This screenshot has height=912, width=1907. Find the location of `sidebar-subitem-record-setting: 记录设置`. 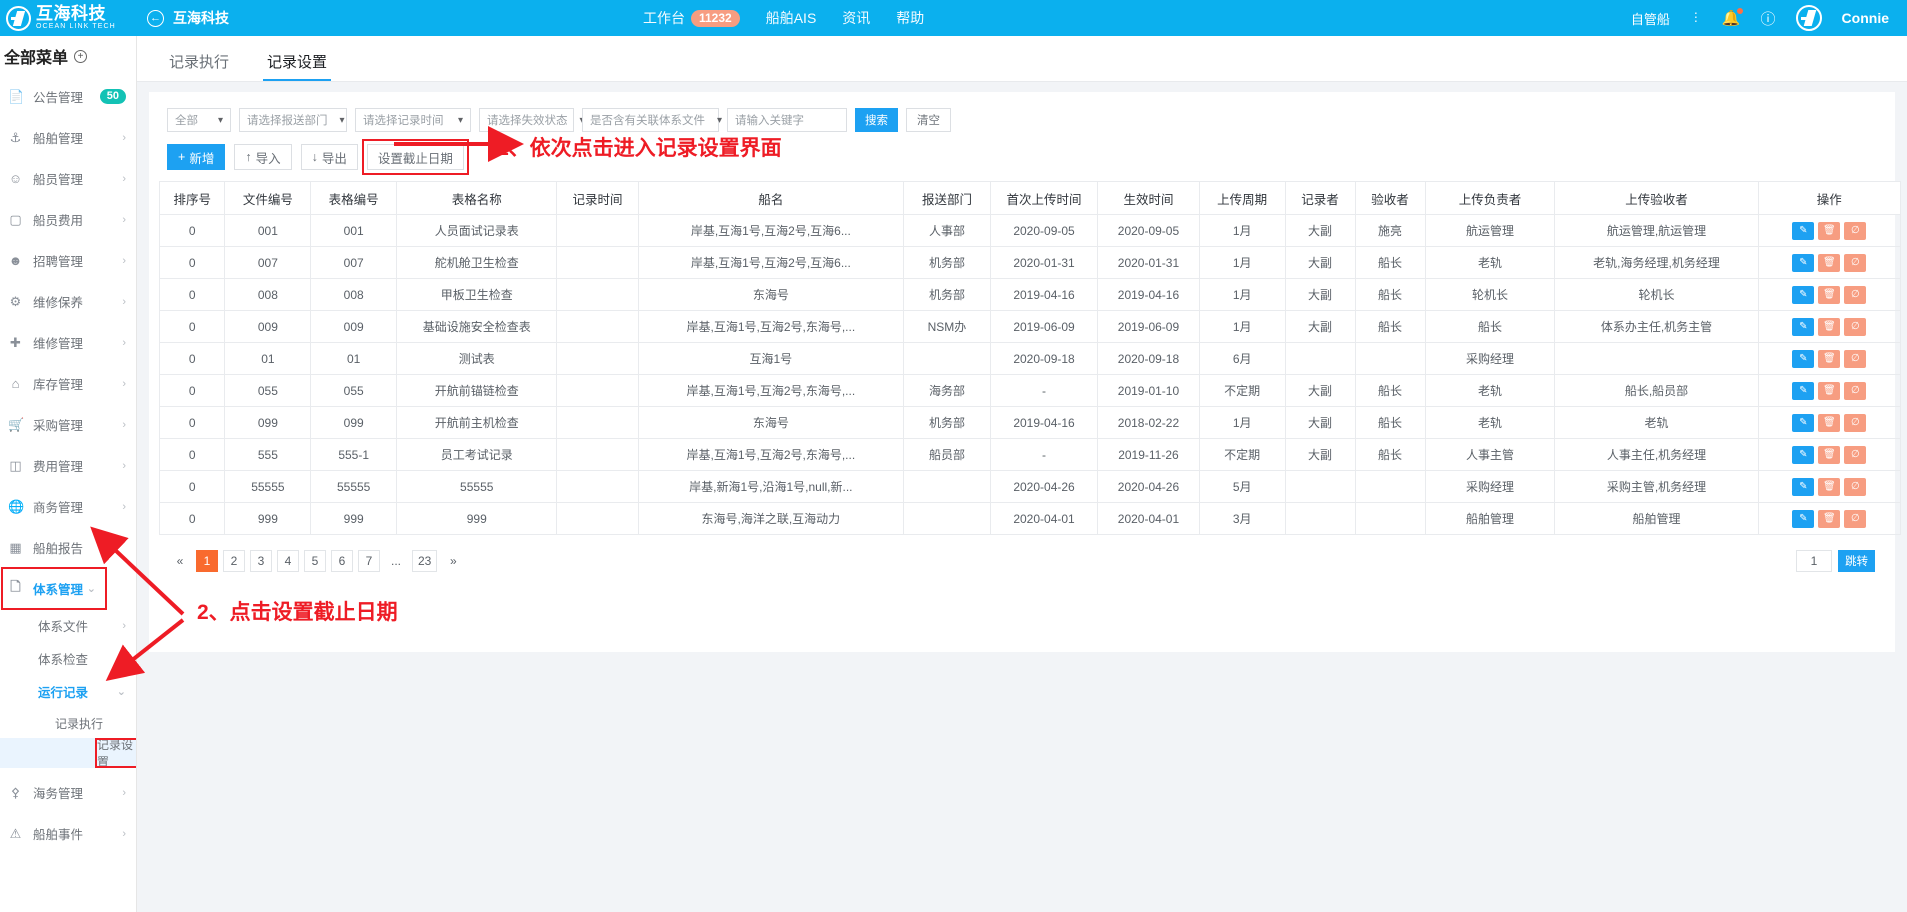

sidebar-subitem-record-setting: 记录设置 is located at coordinates (115, 753).